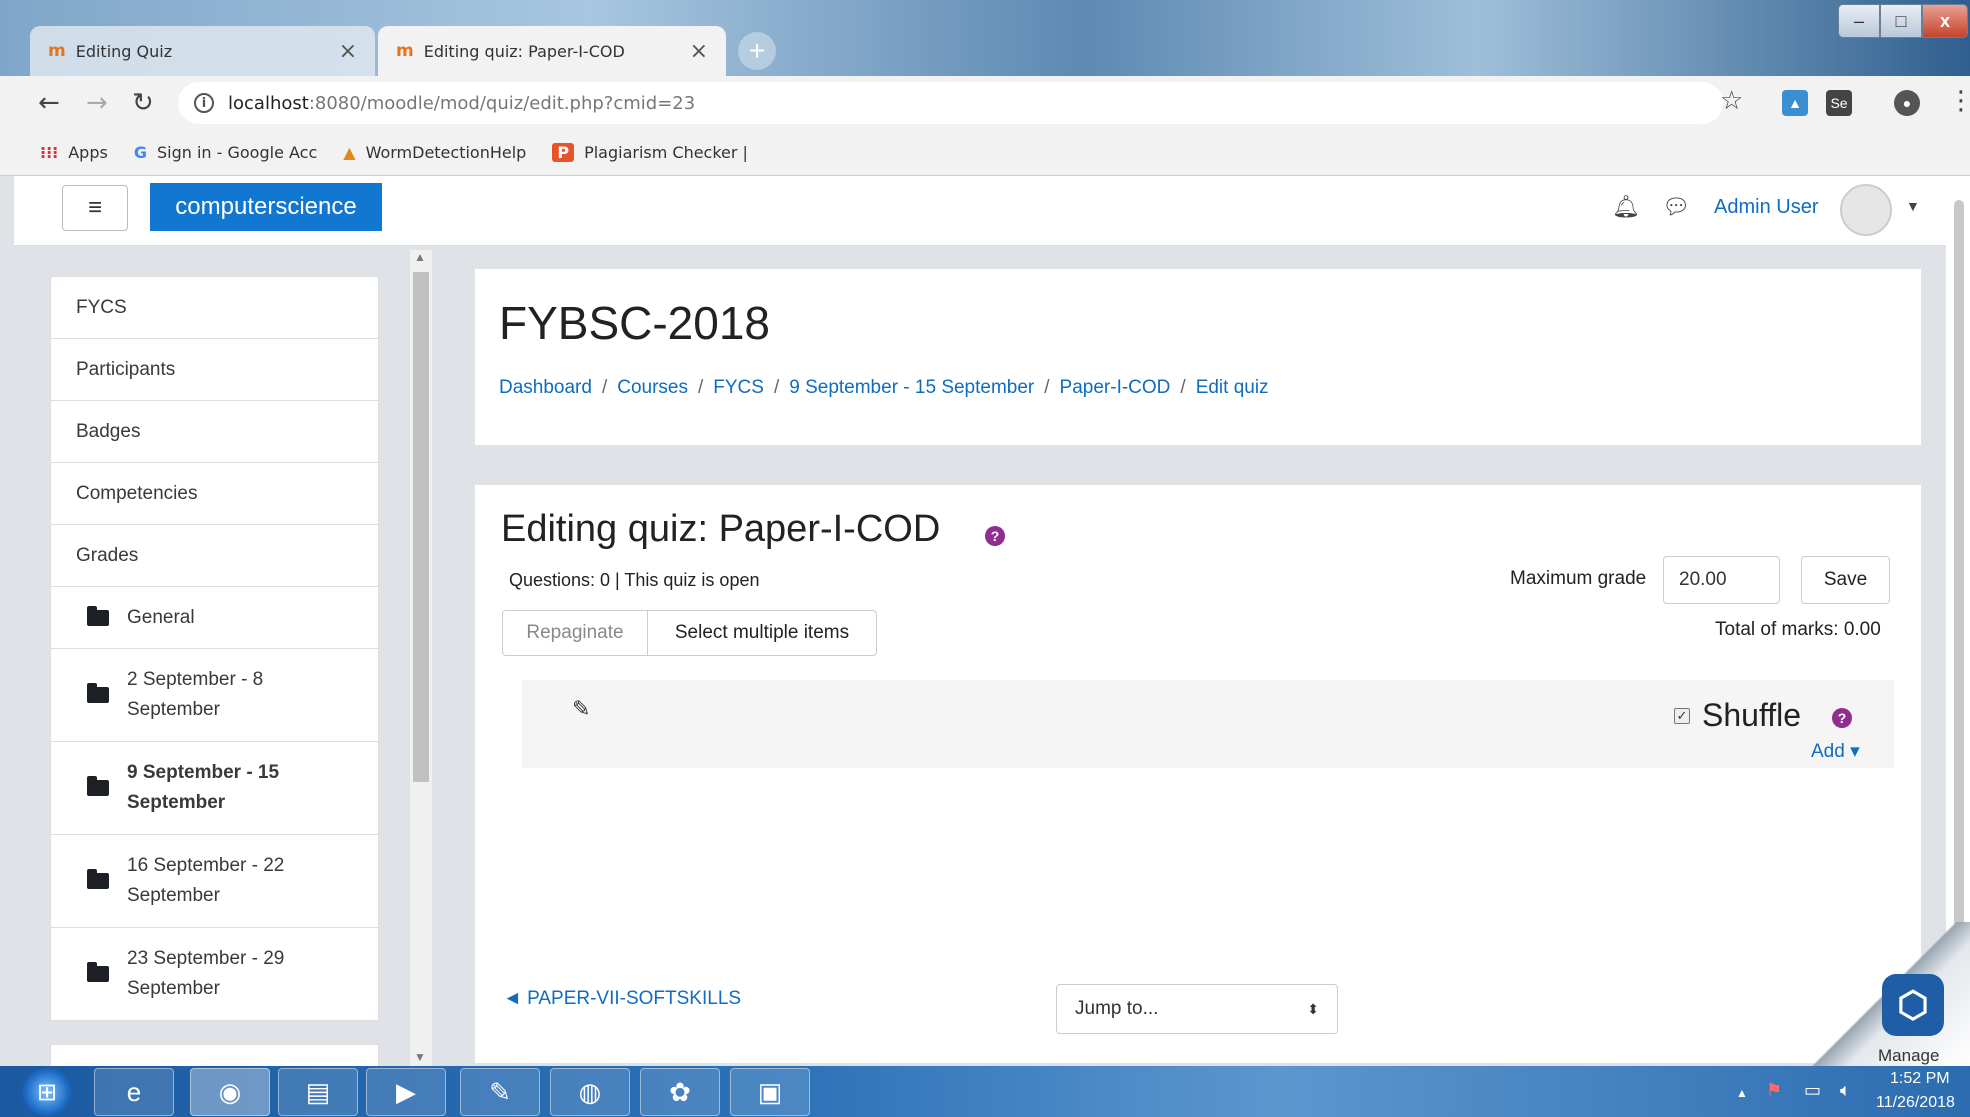  Describe the element at coordinates (206, 958) in the screenshot. I see `drawer-section-label: 23 September - 29` at that location.